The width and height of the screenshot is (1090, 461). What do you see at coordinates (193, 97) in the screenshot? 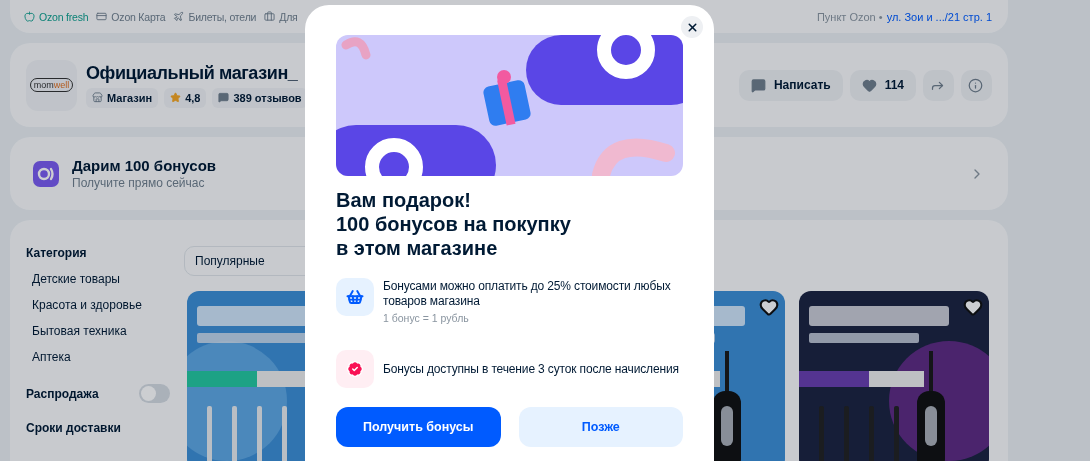
I see `chip-label: 4,8` at bounding box center [193, 97].